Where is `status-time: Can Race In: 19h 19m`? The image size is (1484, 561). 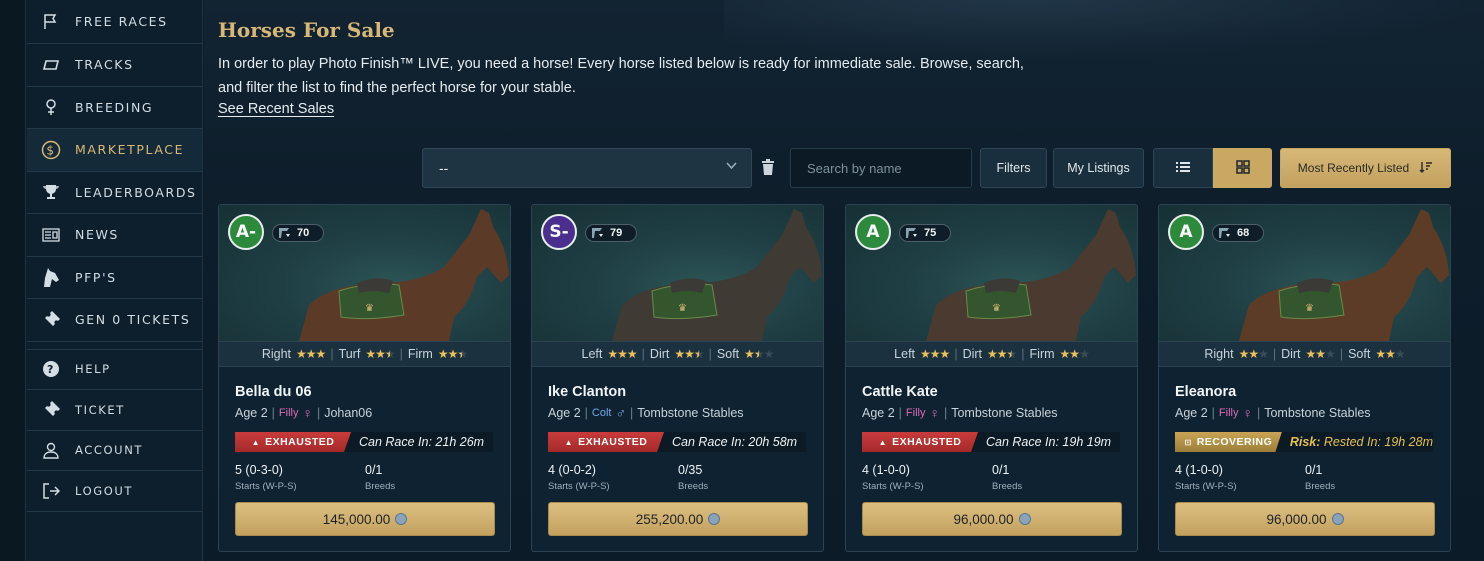 status-time: Can Race In: 19h 19m is located at coordinates (1049, 442).